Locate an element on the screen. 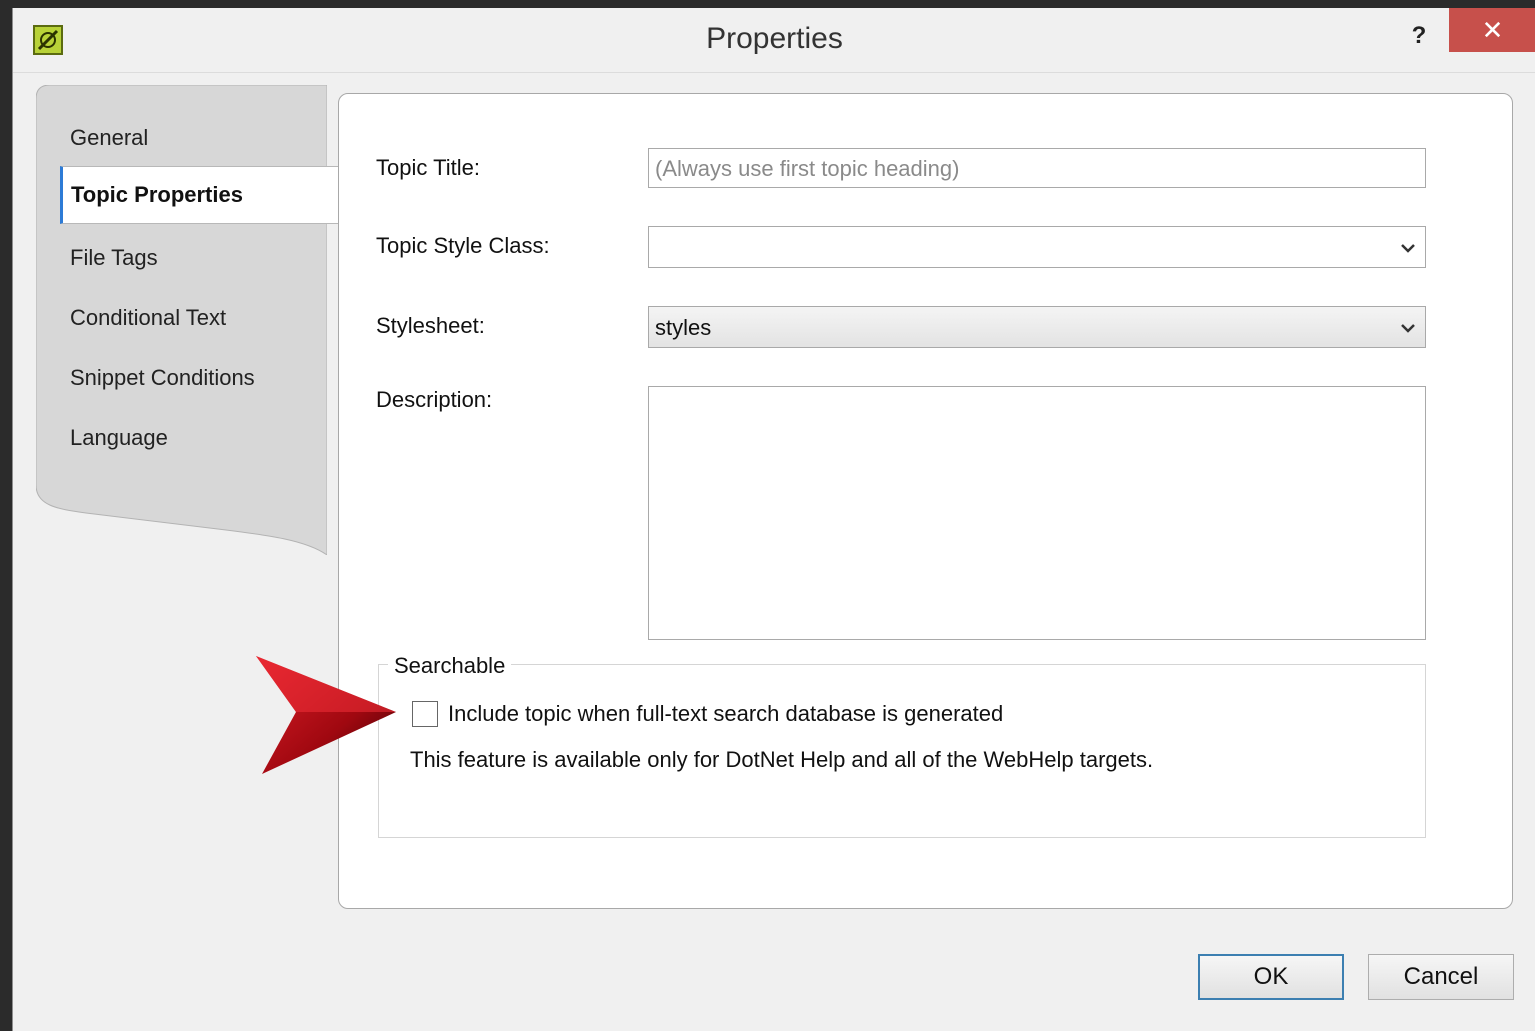 The image size is (1535, 1031). topic-title-placeholder: (Always use first topic heading) is located at coordinates (807, 168).